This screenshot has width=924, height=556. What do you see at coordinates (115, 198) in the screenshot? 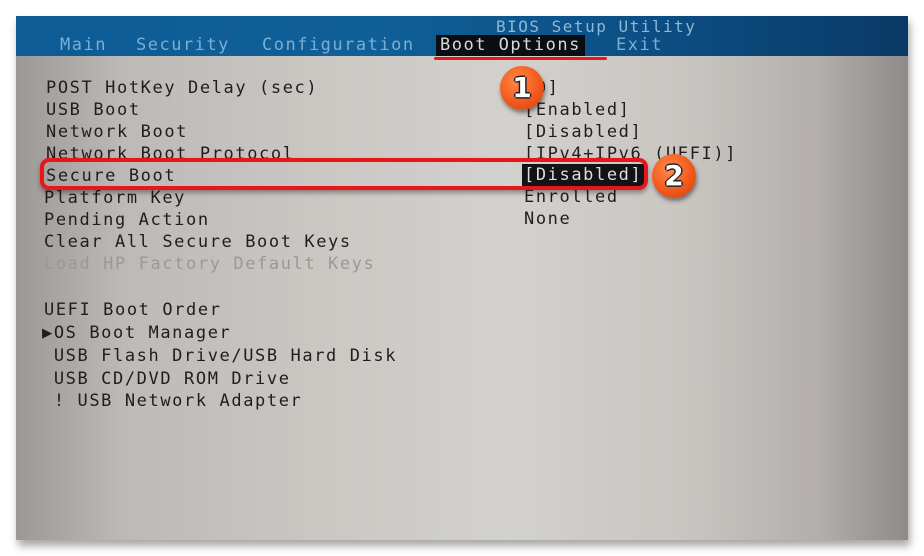
I see `setting-platform-key: Platform Key` at bounding box center [115, 198].